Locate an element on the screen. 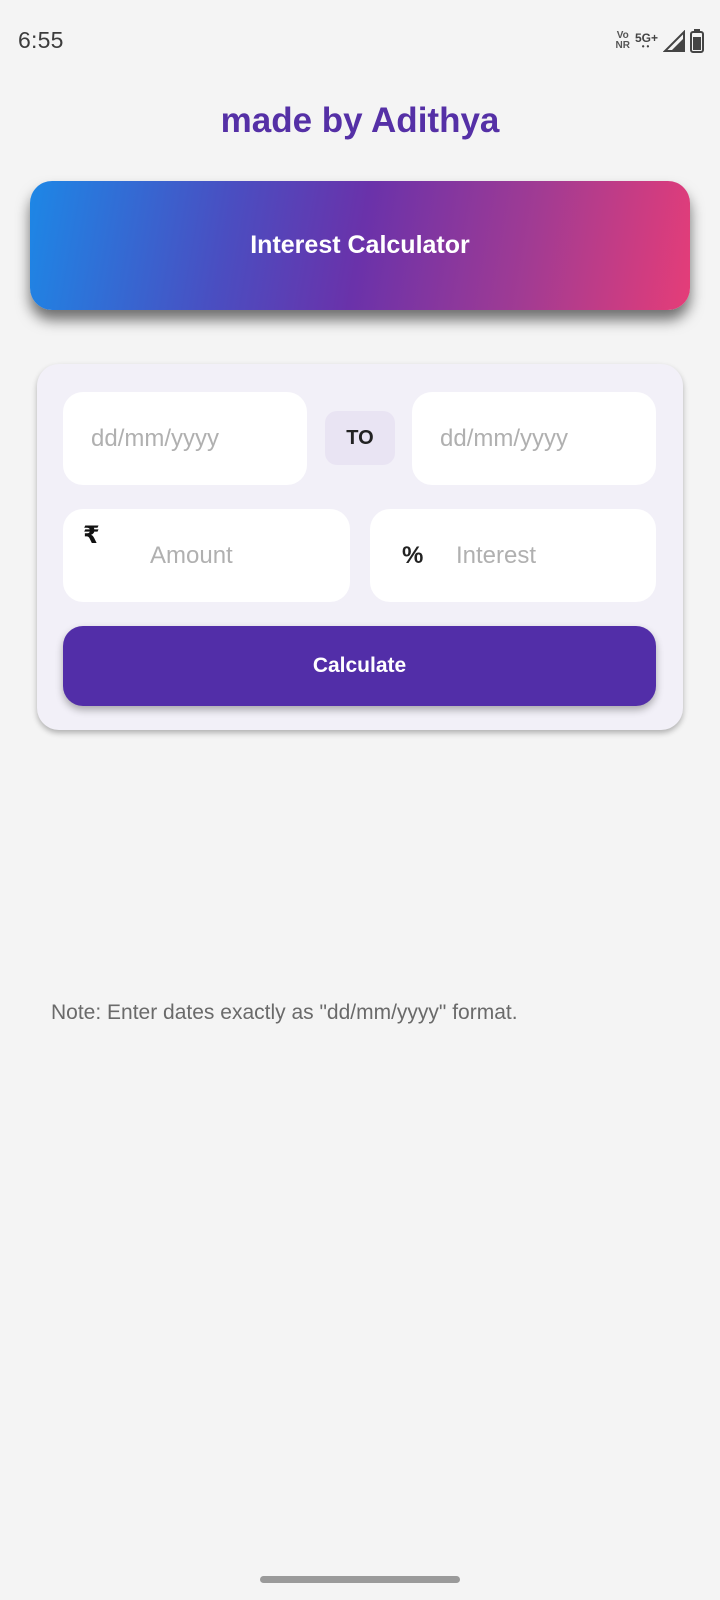 This screenshot has width=720, height=1600. battery-icon is located at coordinates (697, 41).